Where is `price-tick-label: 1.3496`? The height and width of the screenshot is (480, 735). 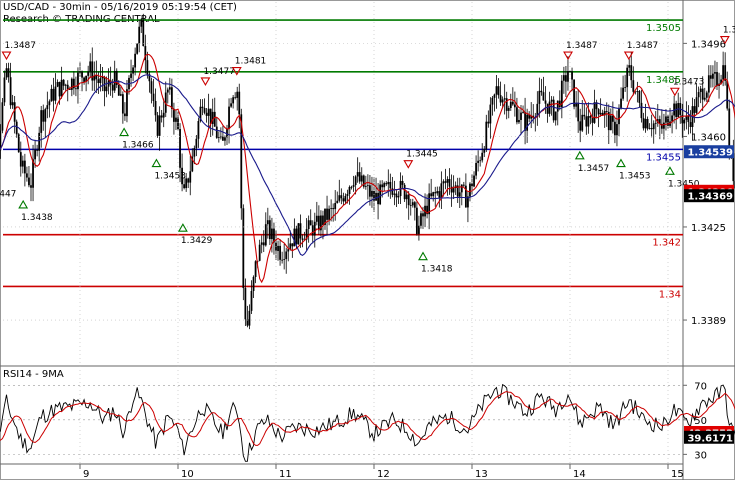
price-tick-label: 1.3496 is located at coordinates (708, 44).